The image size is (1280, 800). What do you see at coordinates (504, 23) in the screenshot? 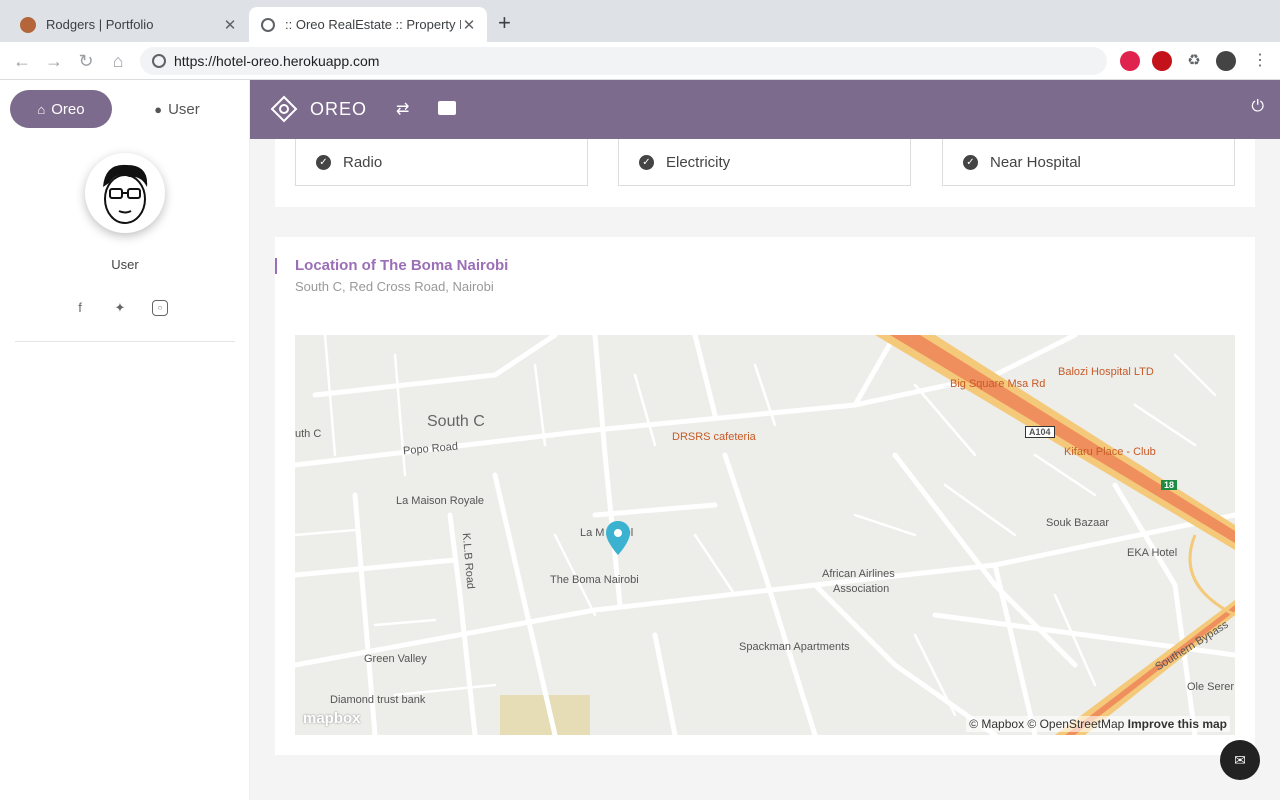
I see `new-tab-button: +` at bounding box center [504, 23].